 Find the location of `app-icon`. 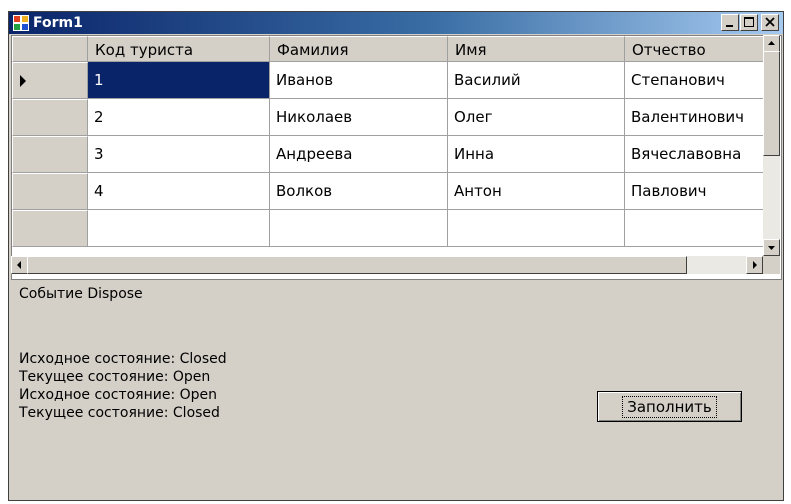

app-icon is located at coordinates (21, 23).